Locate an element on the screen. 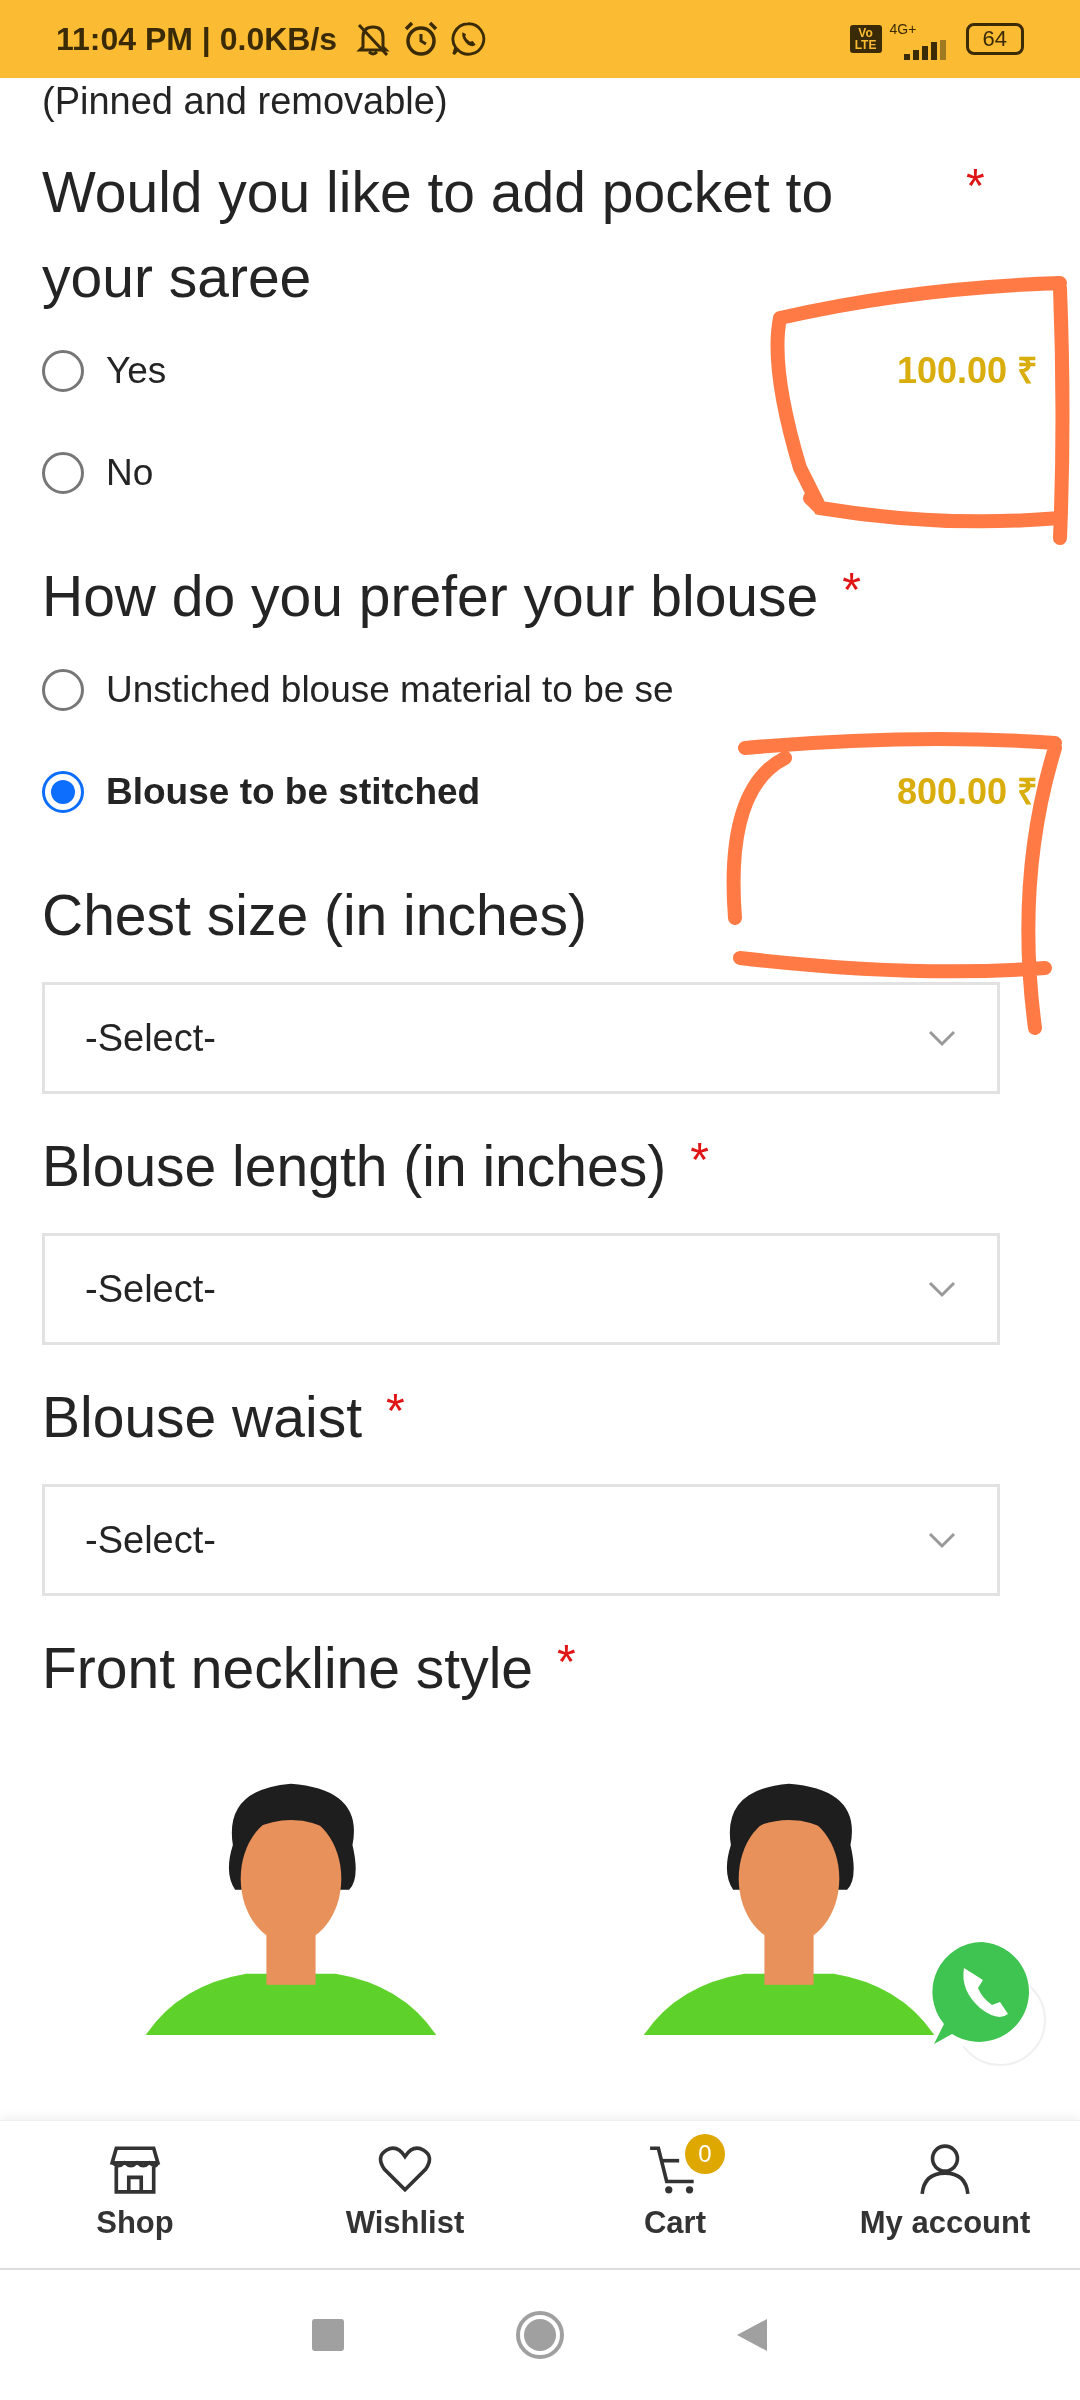 The image size is (1080, 2400). count-badge: 0 is located at coordinates (705, 2154).